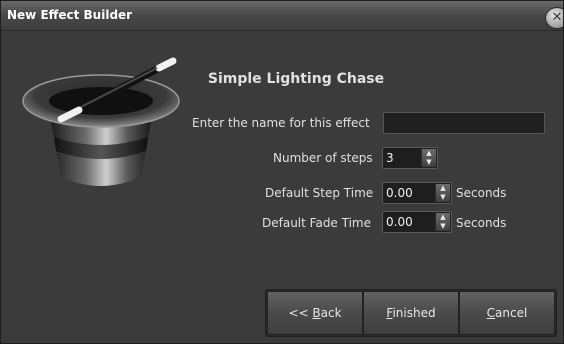  Describe the element at coordinates (417, 193) in the screenshot. I see `step-time-spinbox: 0.00 ▲ ▼` at that location.